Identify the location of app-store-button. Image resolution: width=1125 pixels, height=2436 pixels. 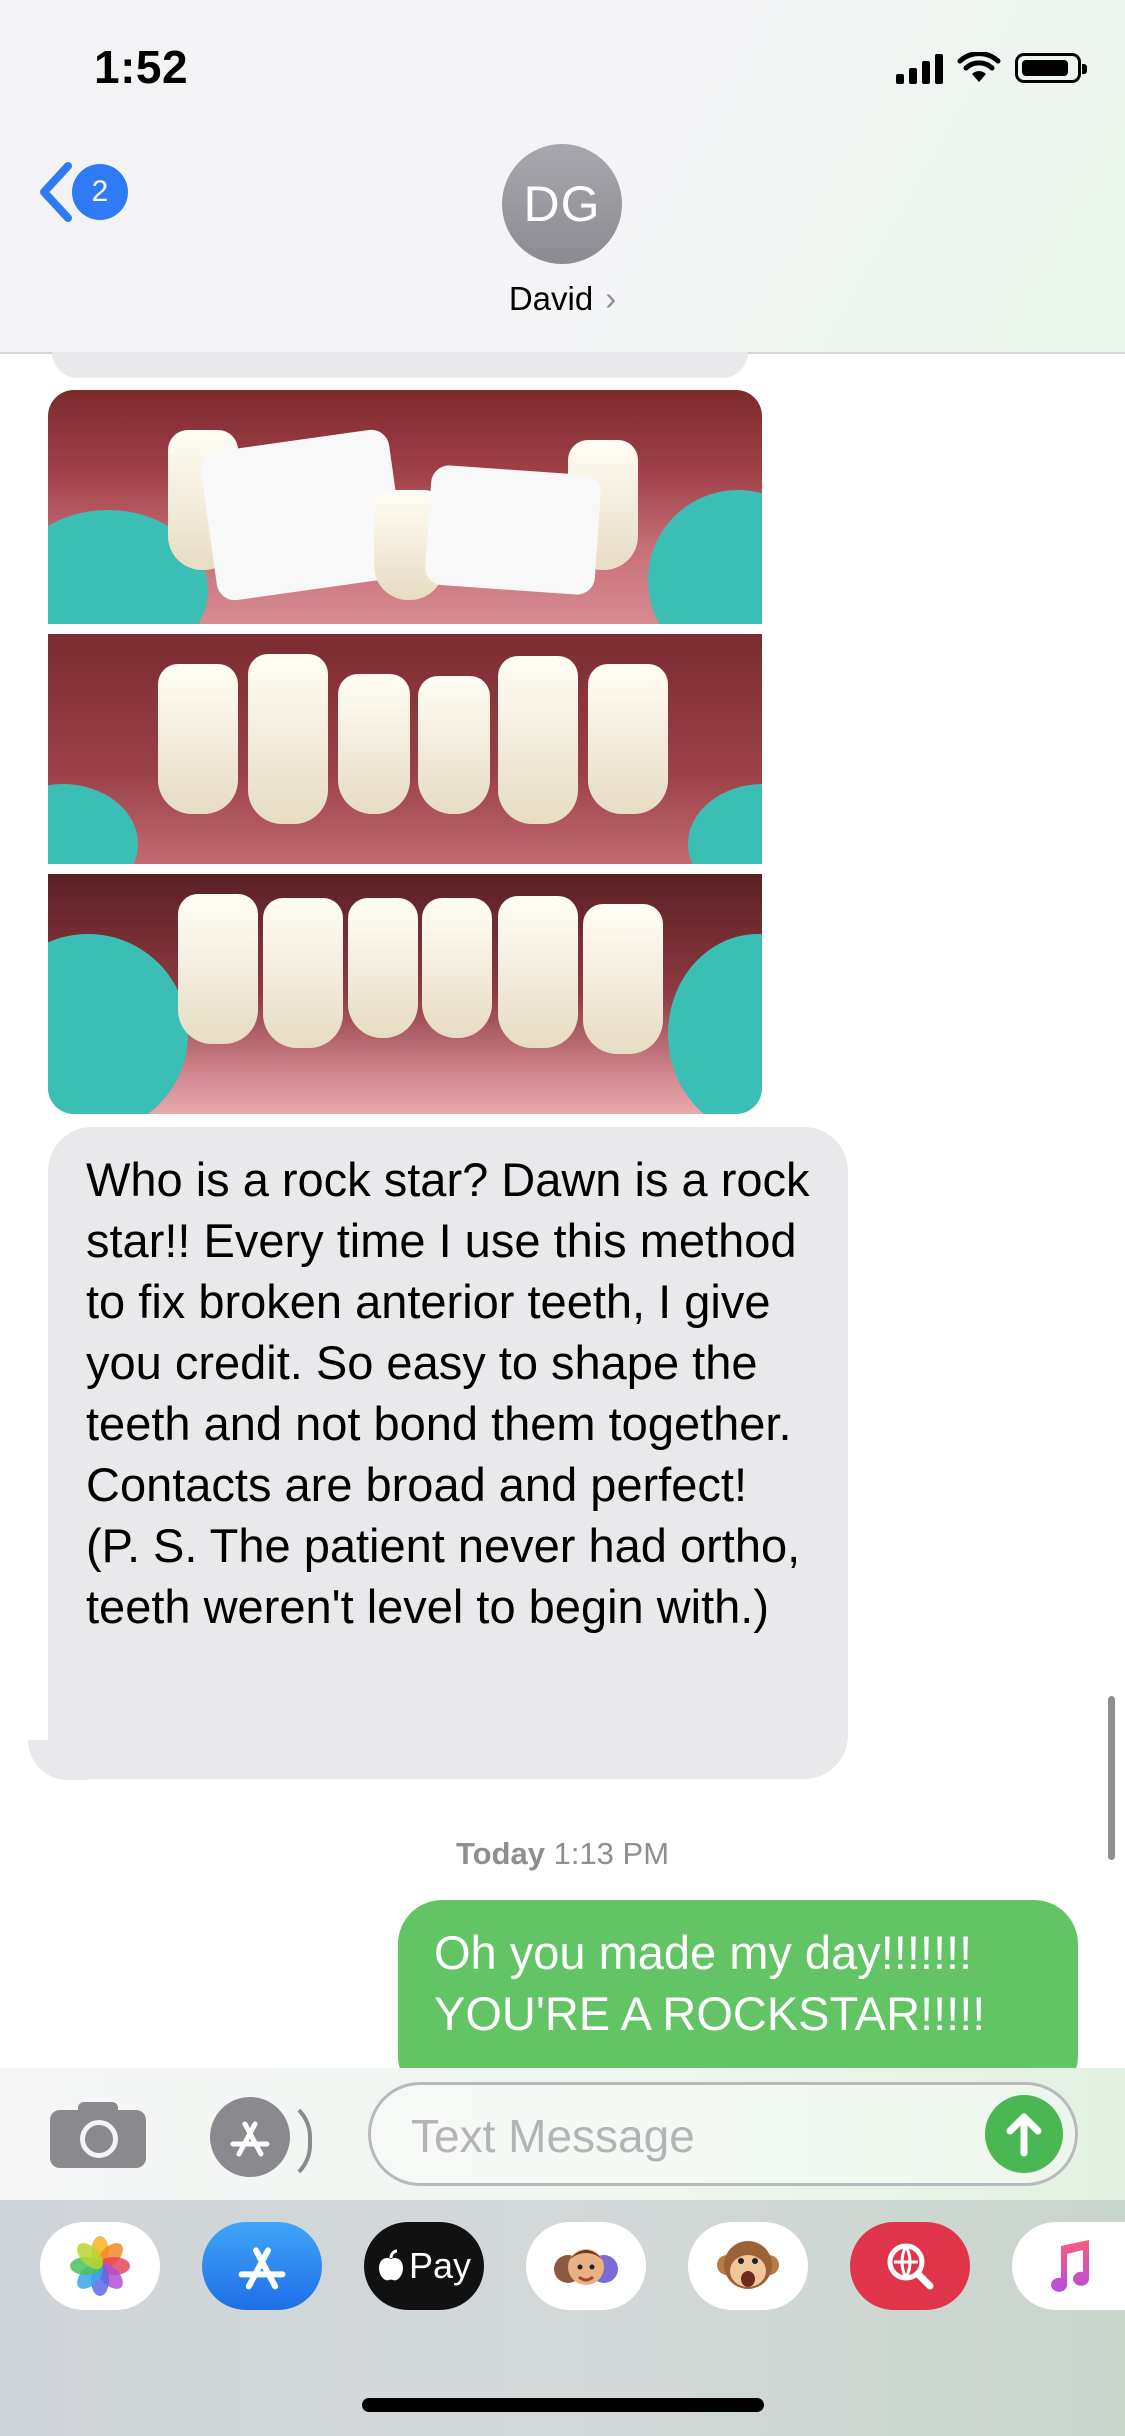
(261, 2141).